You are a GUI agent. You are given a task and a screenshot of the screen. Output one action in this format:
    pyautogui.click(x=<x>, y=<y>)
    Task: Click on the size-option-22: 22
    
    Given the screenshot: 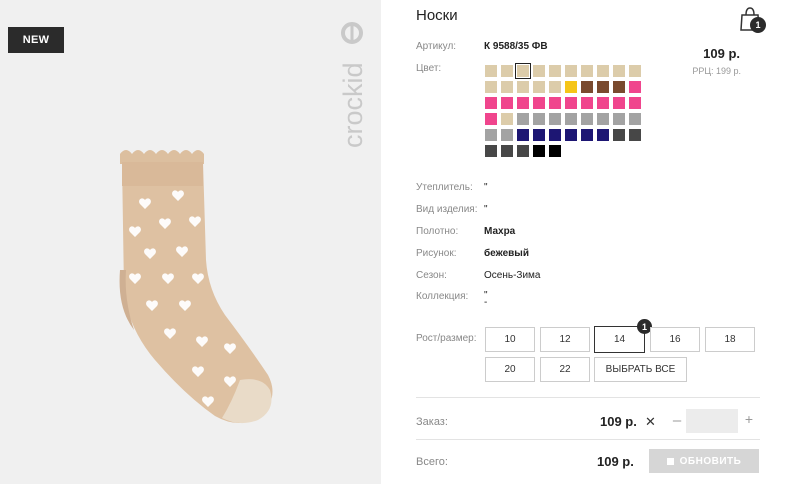 What is the action you would take?
    pyautogui.click(x=565, y=369)
    